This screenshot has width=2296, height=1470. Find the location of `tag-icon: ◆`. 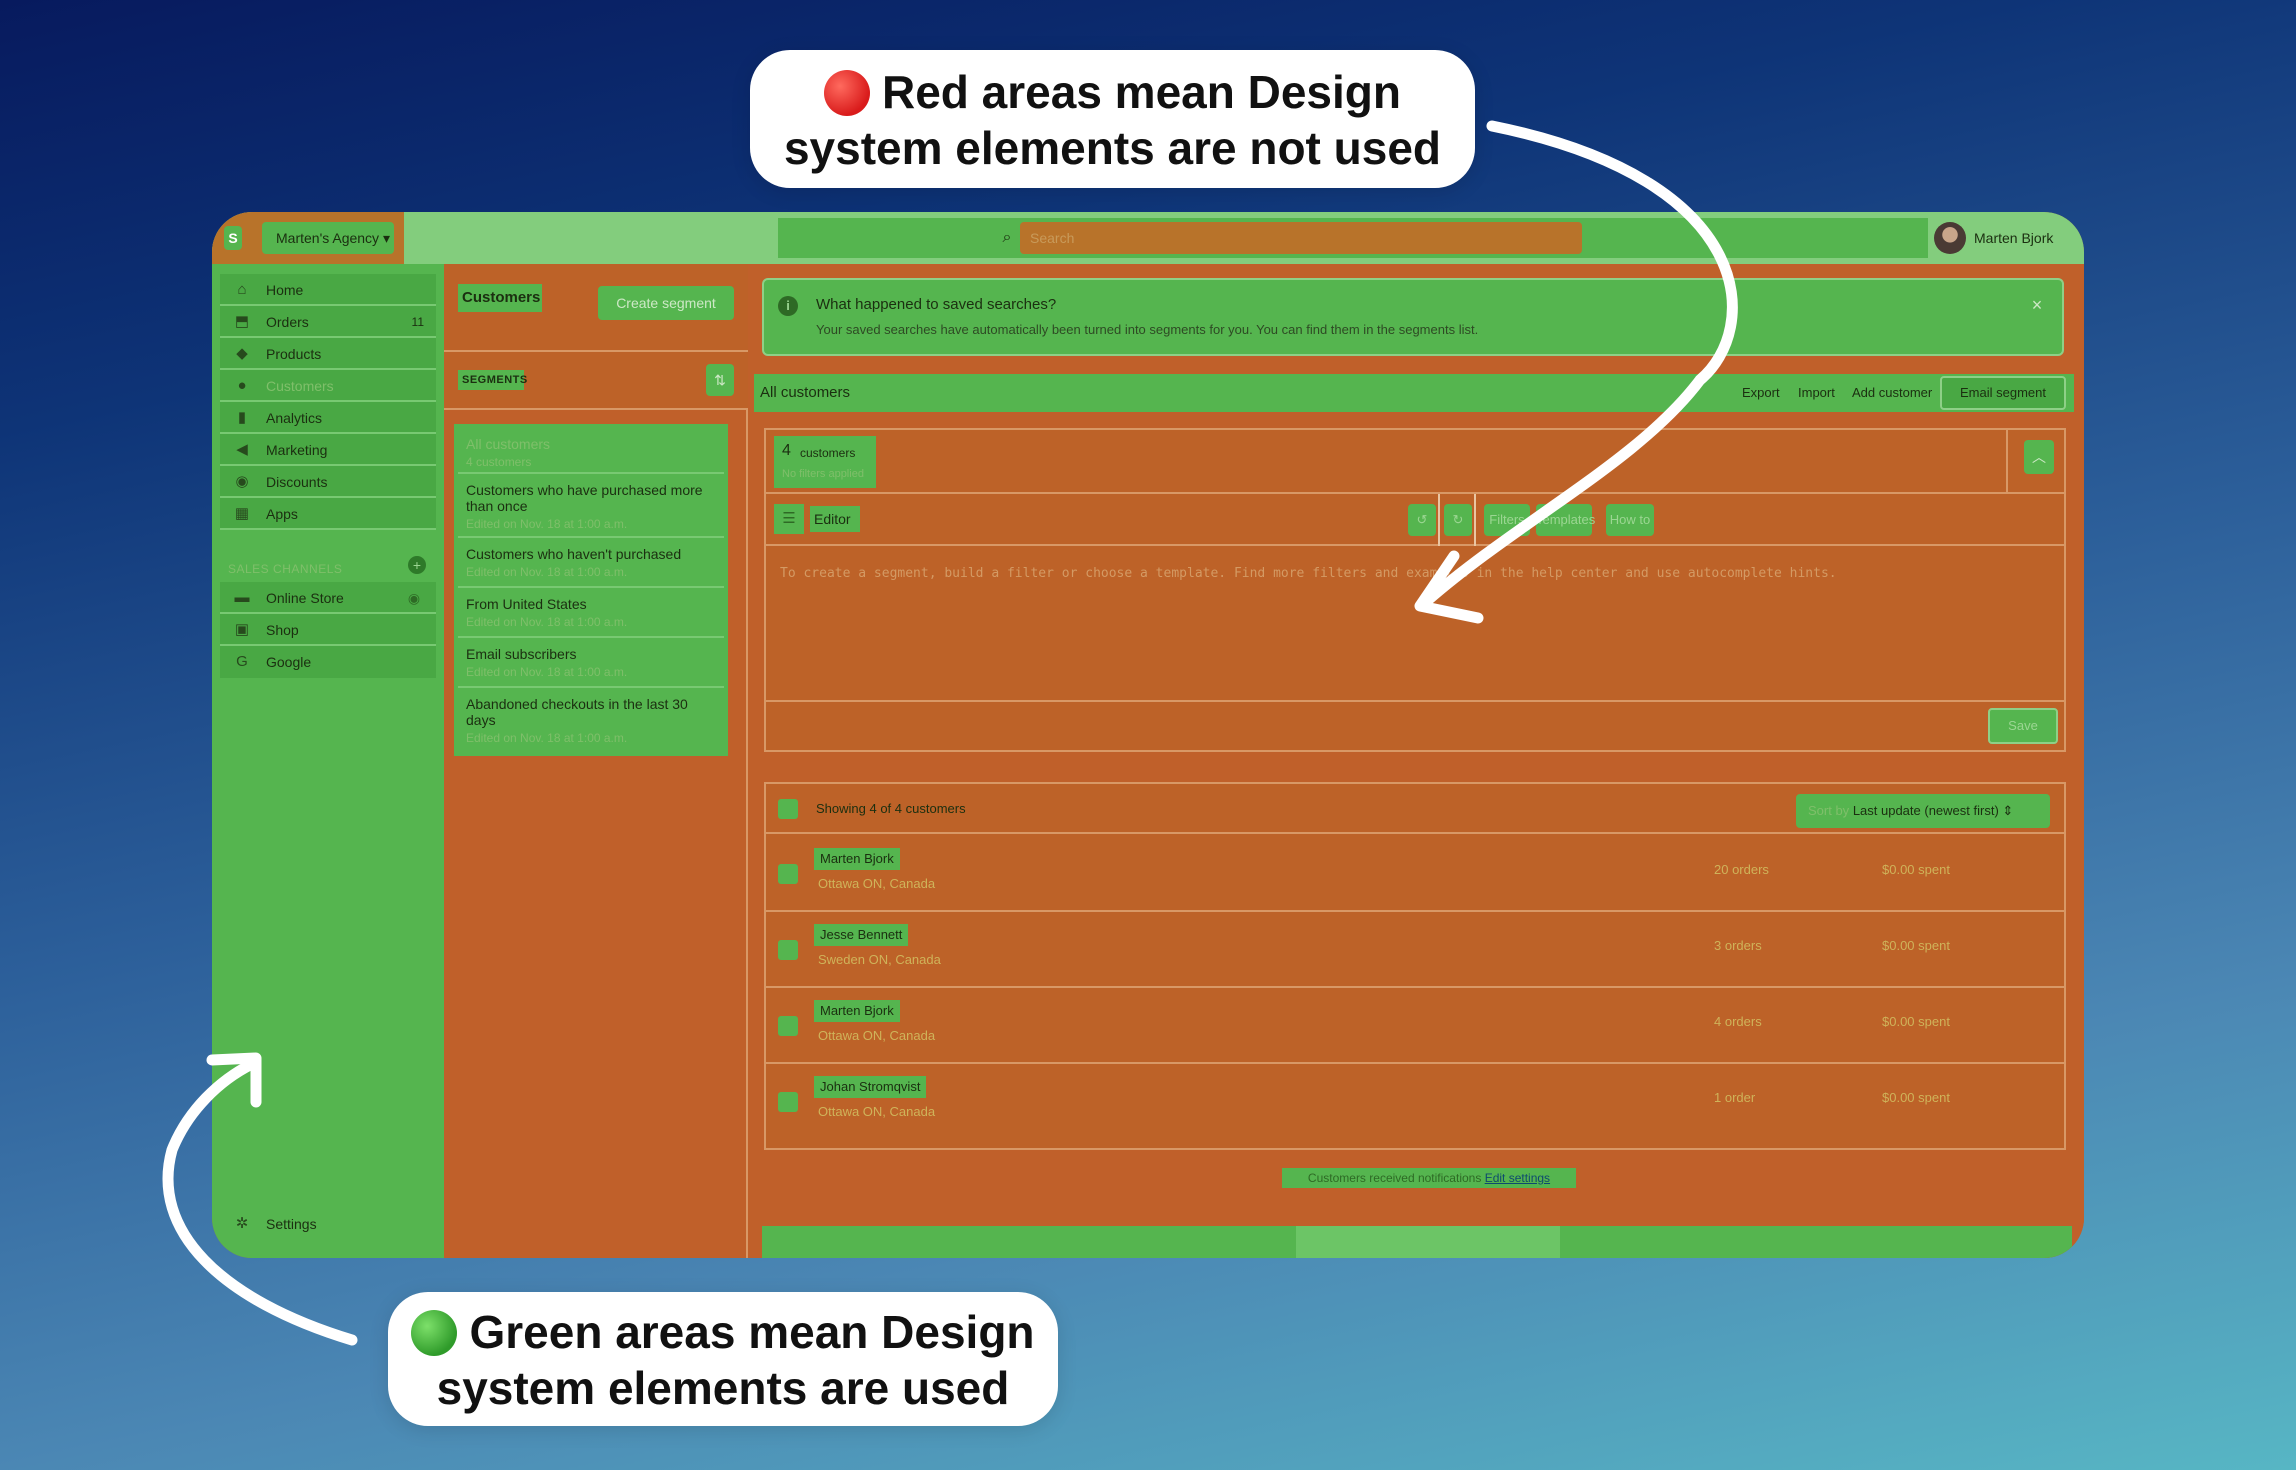

tag-icon: ◆ is located at coordinates (242, 353).